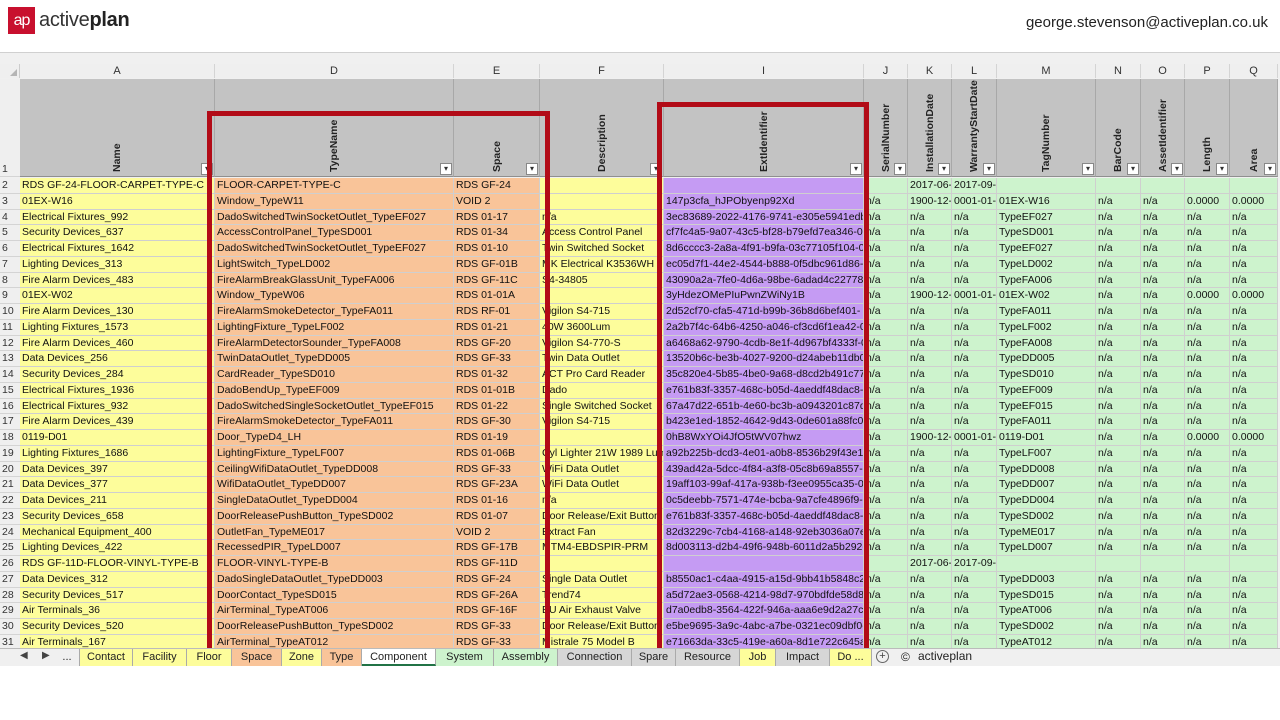 The height and width of the screenshot is (720, 1280). I want to click on cell-name: Security Devices_517, so click(117, 595).